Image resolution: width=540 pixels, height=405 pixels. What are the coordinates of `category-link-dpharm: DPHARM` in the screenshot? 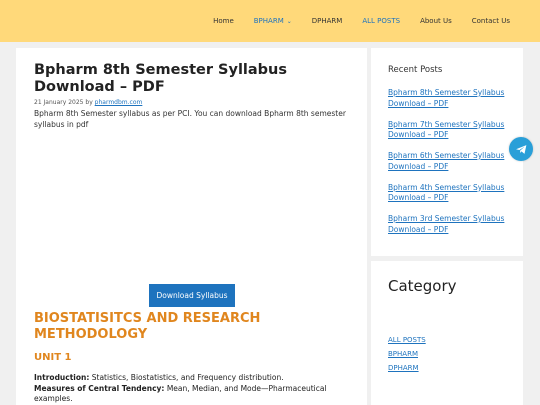 It's located at (407, 368).